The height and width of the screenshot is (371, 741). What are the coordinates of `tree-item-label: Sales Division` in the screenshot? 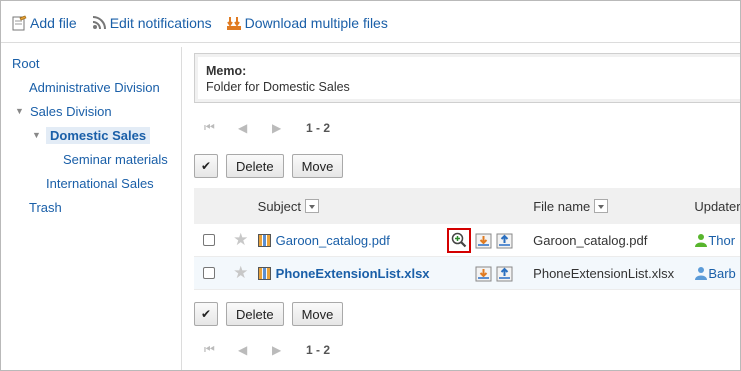 It's located at (71, 111).